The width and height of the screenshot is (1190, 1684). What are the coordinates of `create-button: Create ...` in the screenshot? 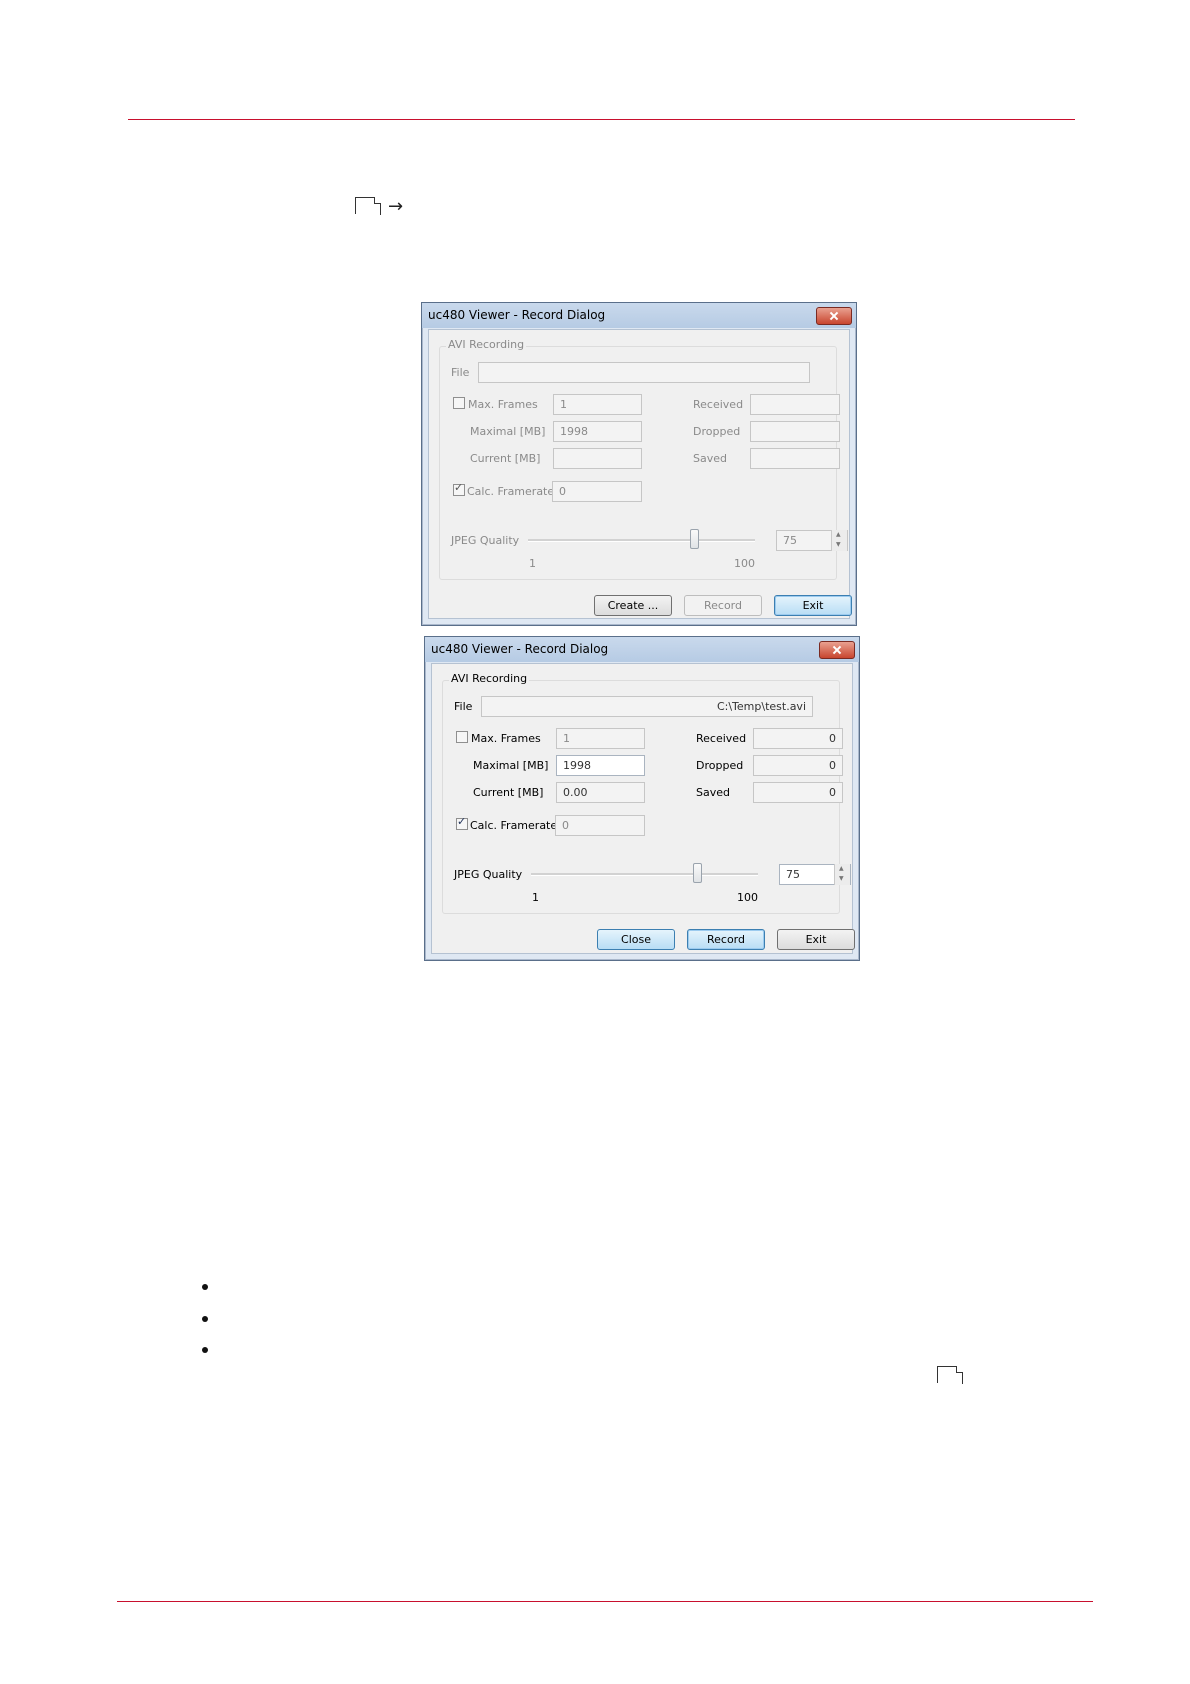 It's located at (633, 605).